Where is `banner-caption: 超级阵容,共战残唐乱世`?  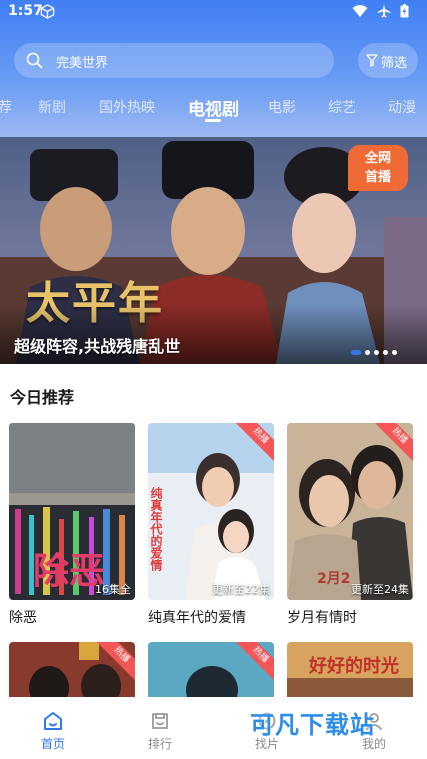
banner-caption: 超级阵容,共战残唐乱世 is located at coordinates (97, 346).